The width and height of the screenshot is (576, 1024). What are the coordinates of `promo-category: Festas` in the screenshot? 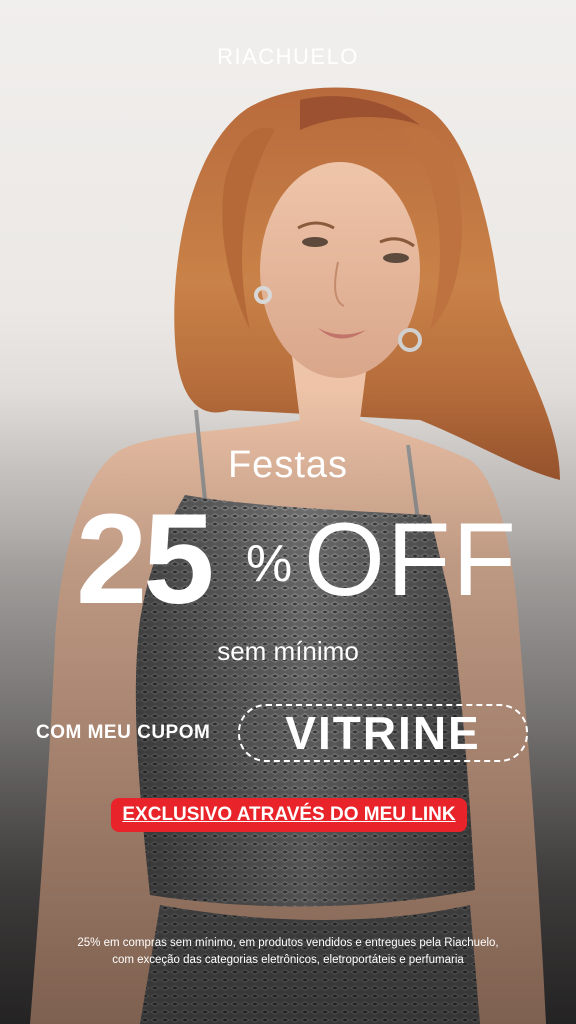 It's located at (288, 465).